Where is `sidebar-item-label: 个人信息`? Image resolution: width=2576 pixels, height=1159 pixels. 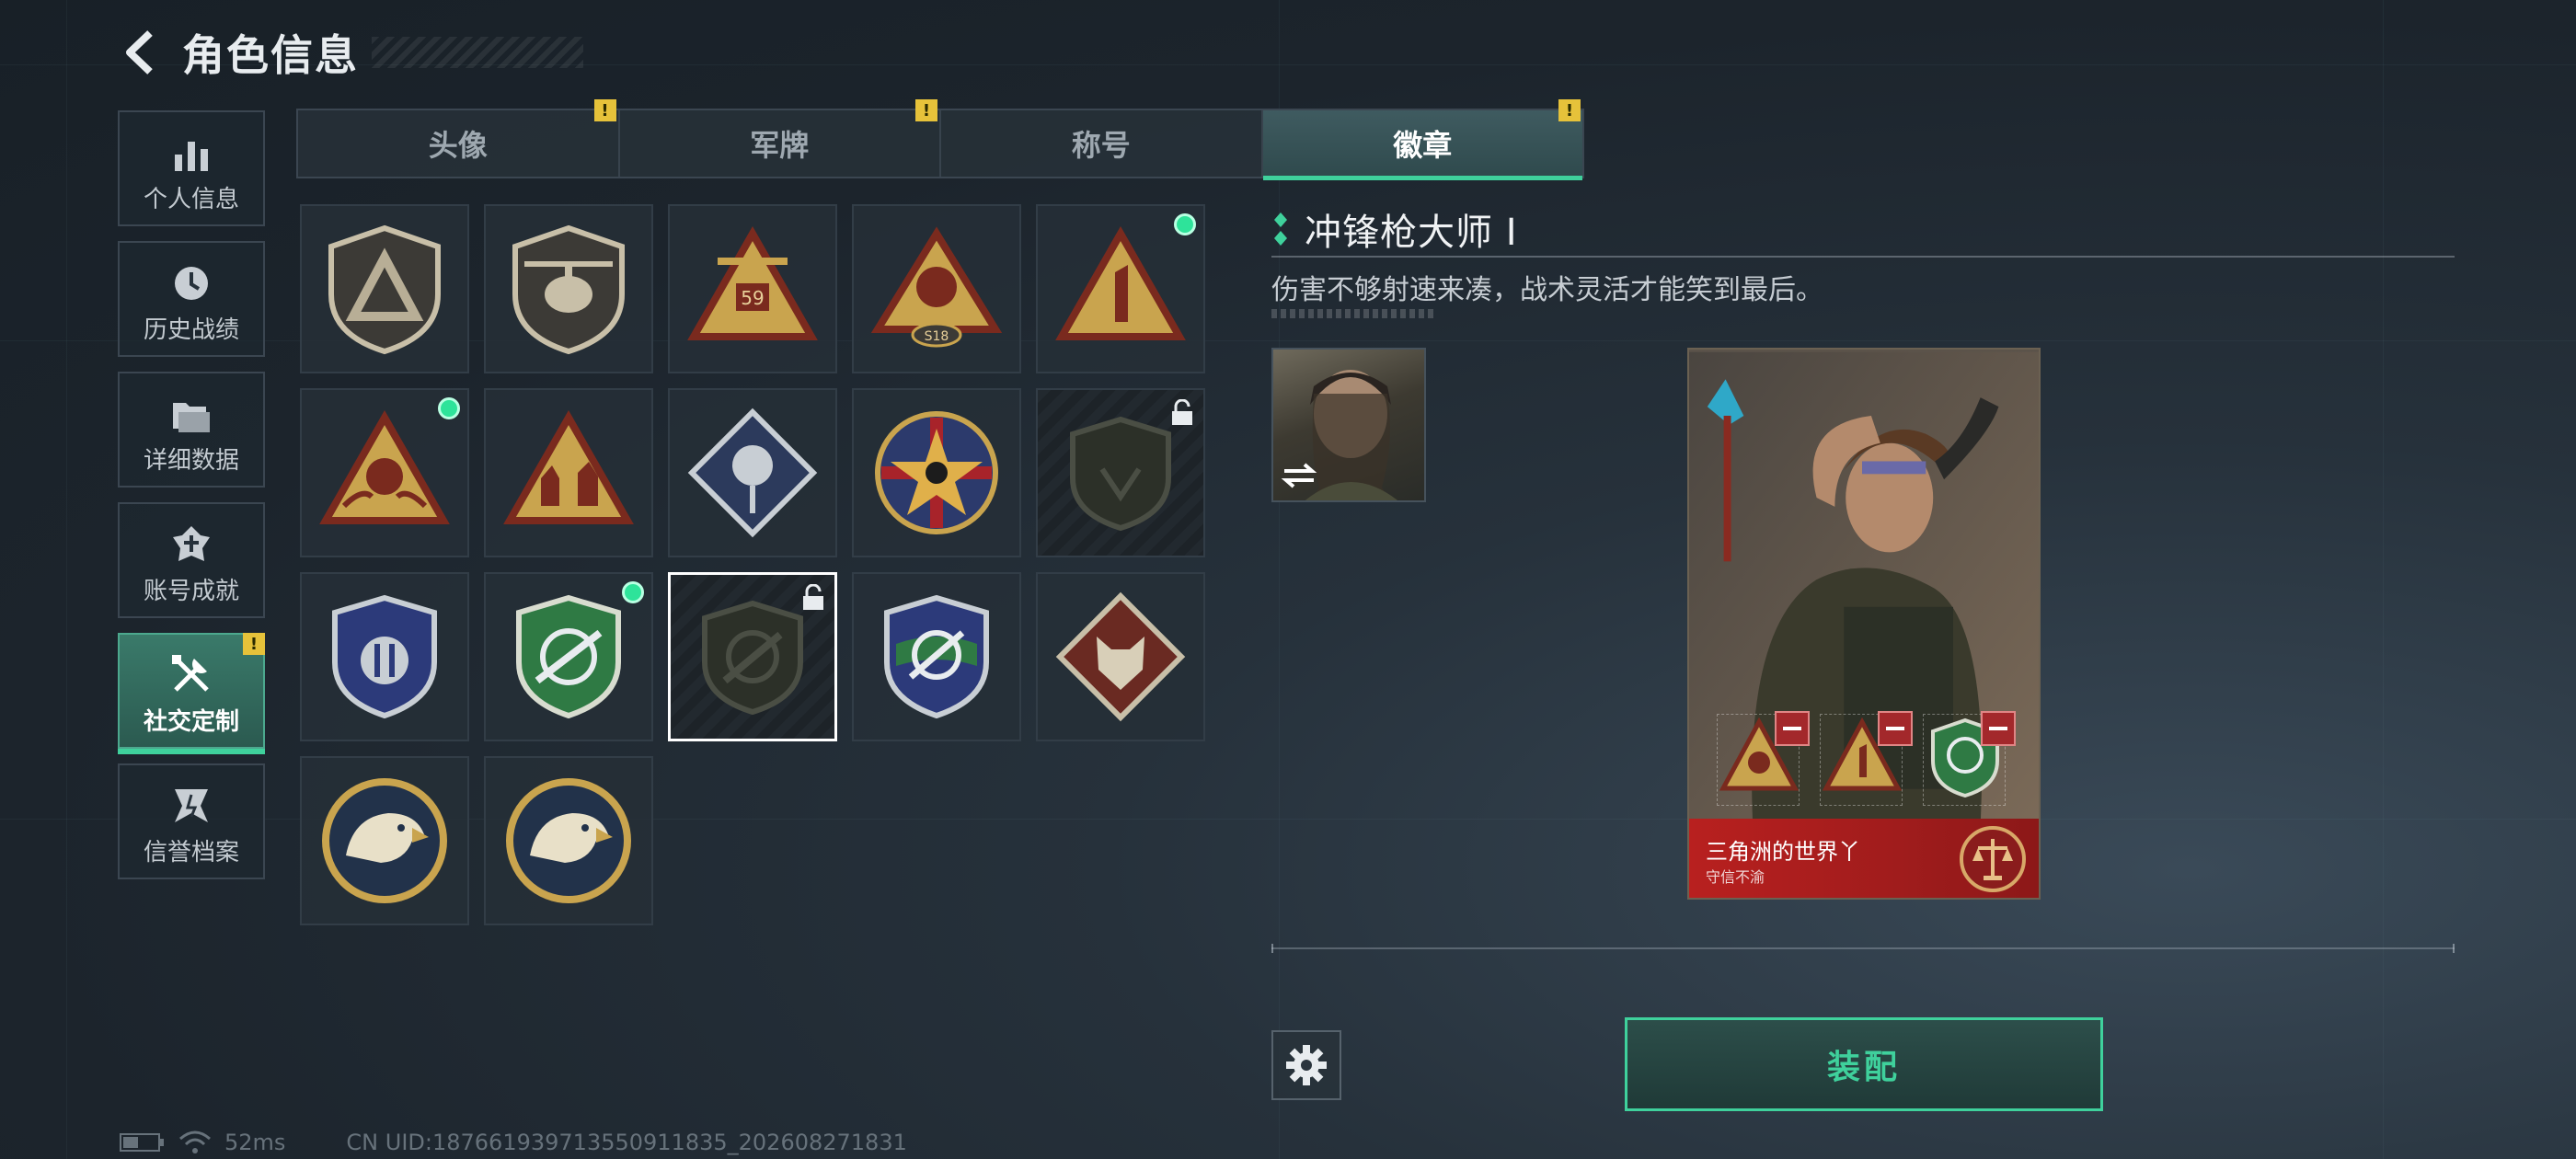
sidebar-item-label: 个人信息 is located at coordinates (191, 199).